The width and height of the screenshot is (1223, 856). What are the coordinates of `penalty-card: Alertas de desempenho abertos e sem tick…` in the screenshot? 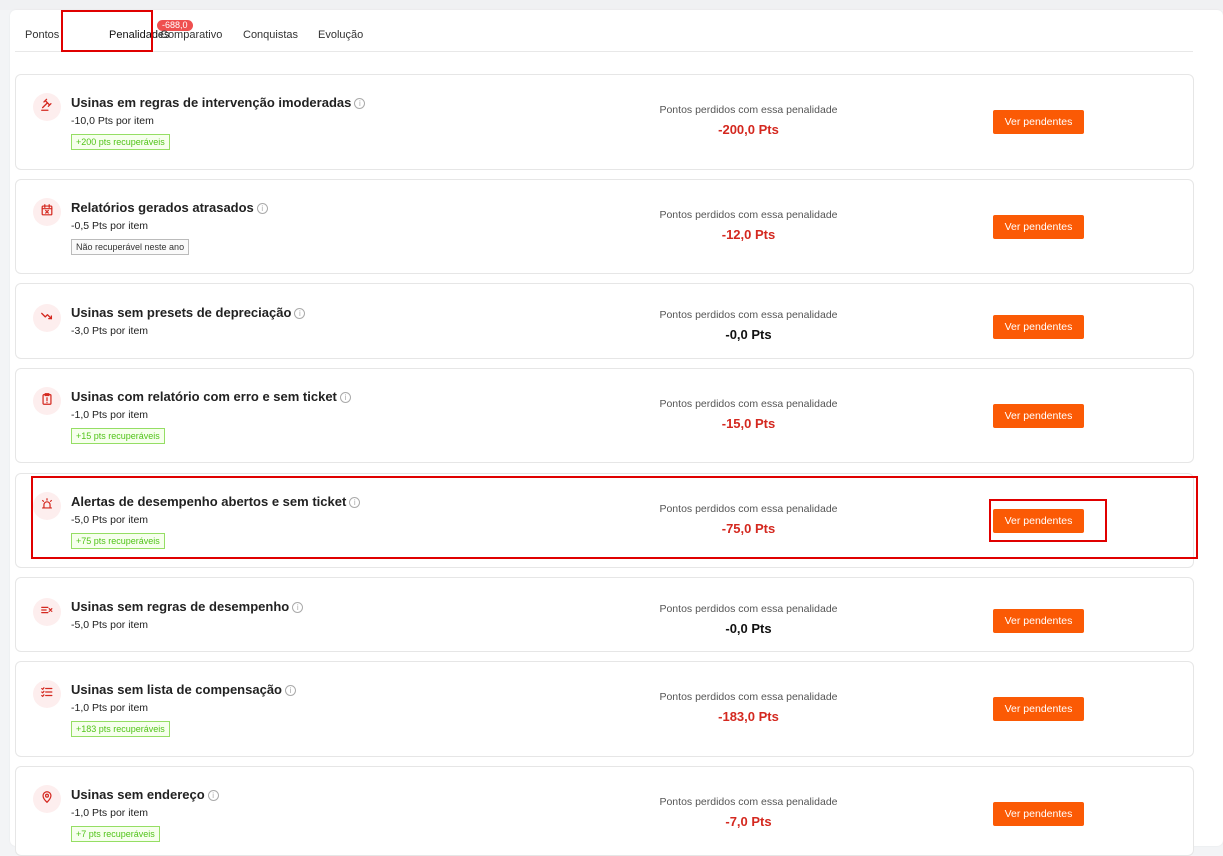 It's located at (604, 520).